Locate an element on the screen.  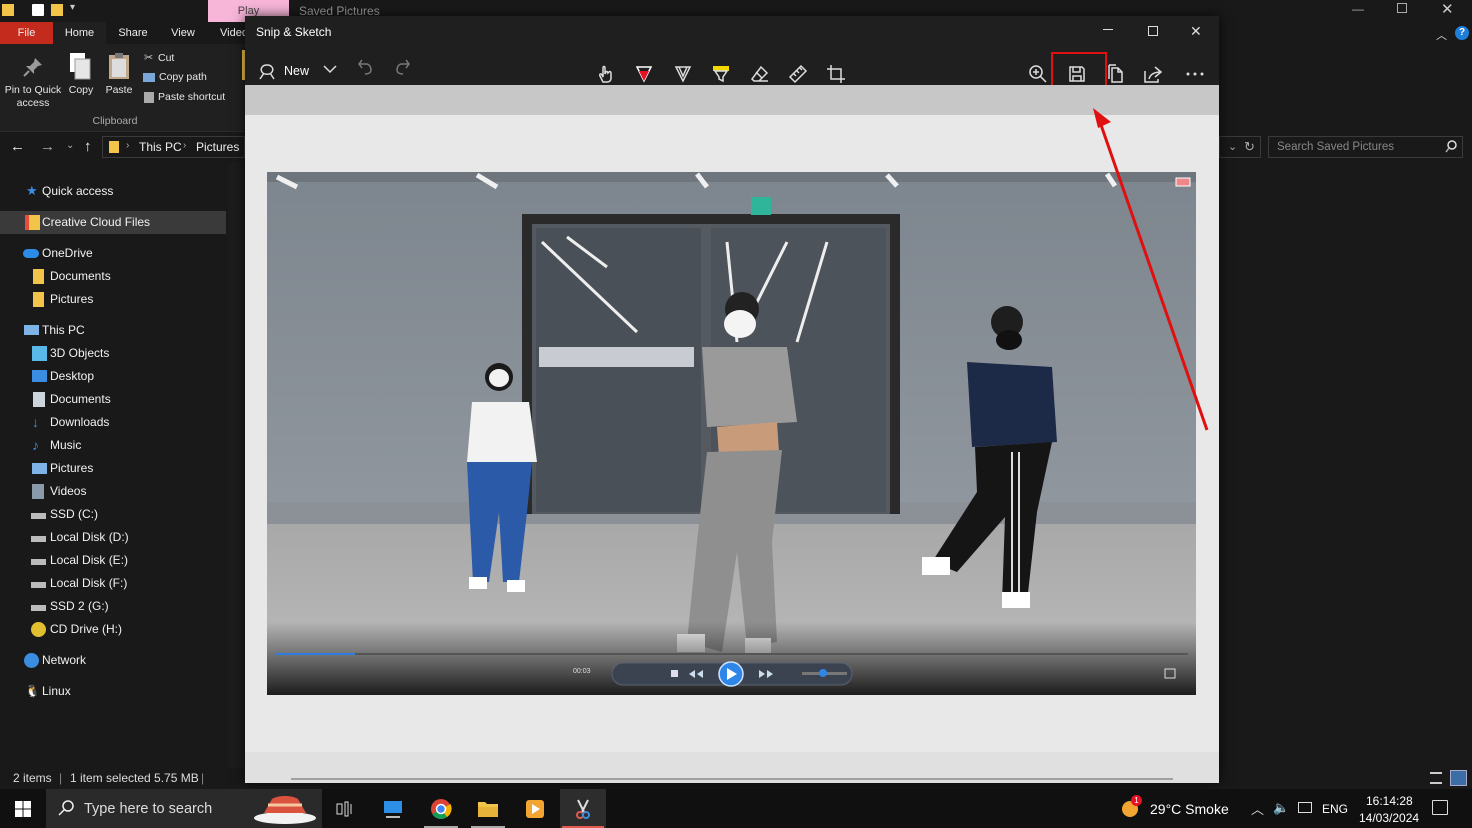
refresh-icon: ↻ is located at coordinates (1249, 147).